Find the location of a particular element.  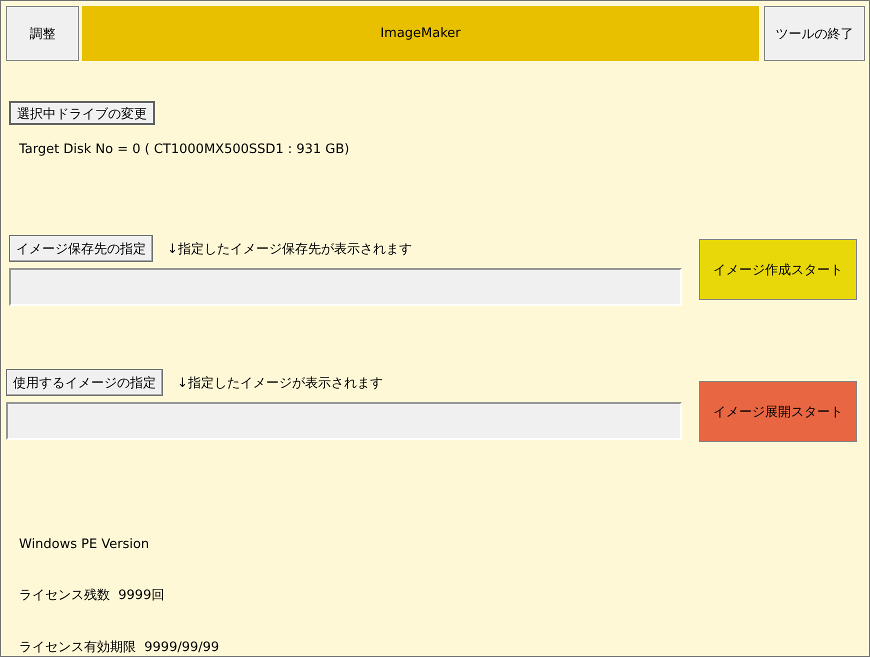

start-button: イメージ作成スタート is located at coordinates (778, 269).